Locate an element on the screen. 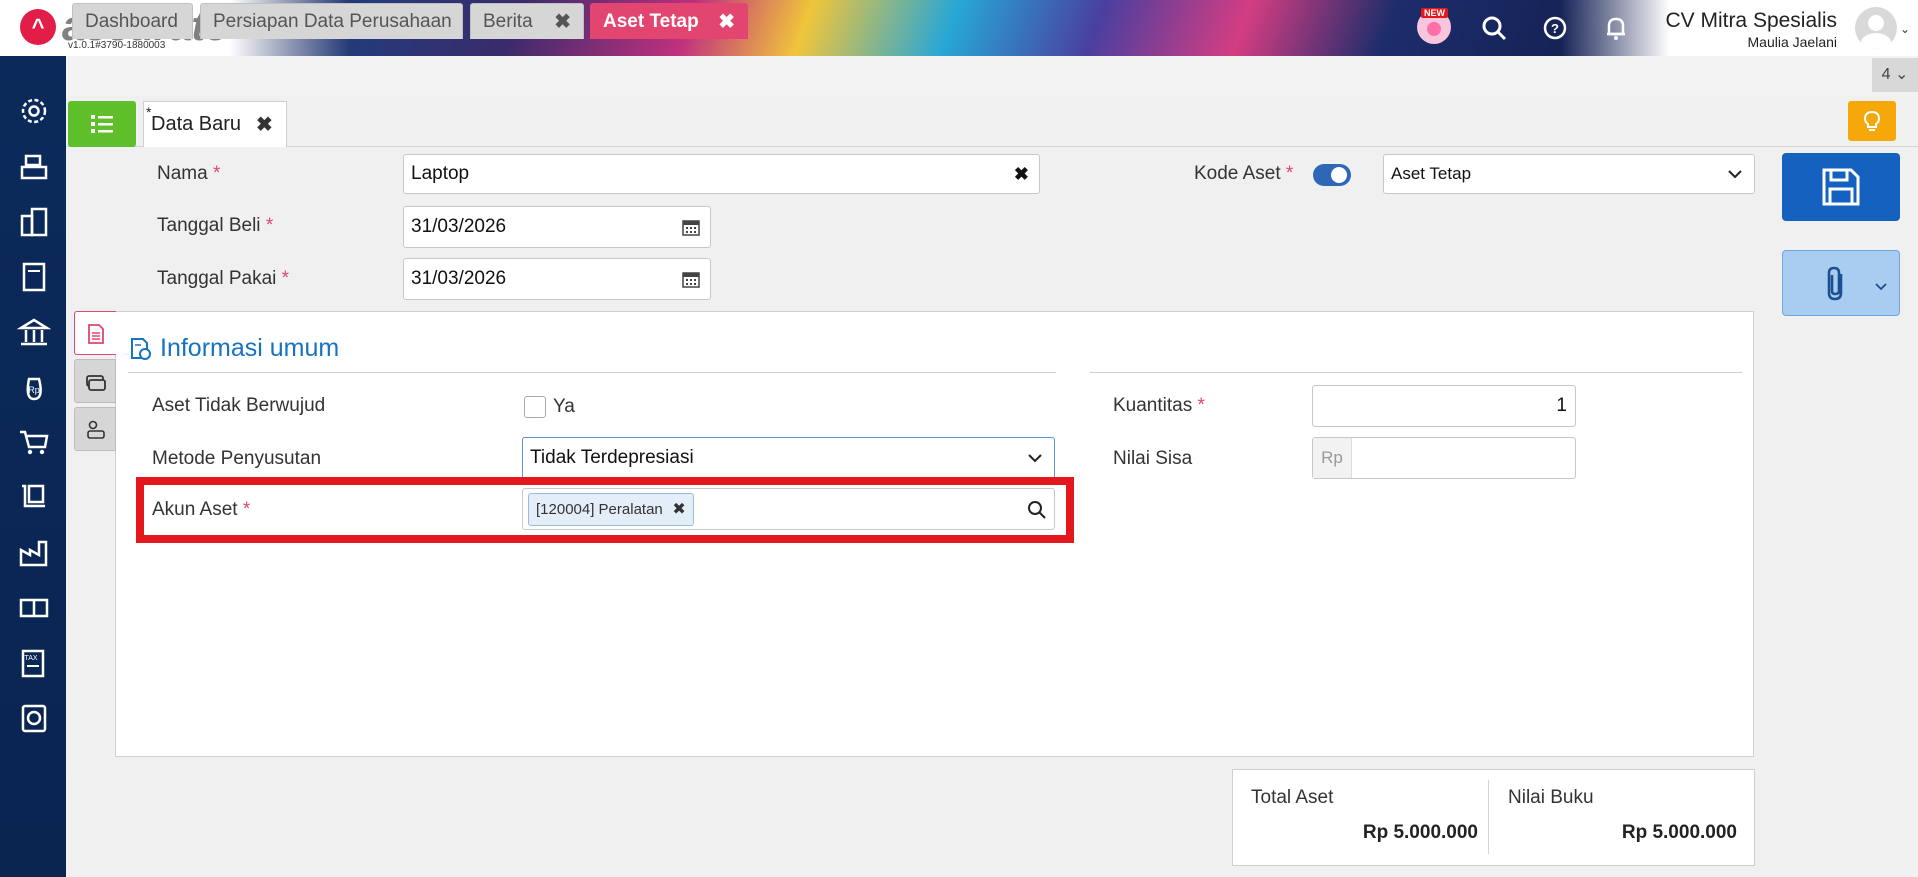  metode-penyusutan-label: Metode Penyusutan is located at coordinates (237, 458).